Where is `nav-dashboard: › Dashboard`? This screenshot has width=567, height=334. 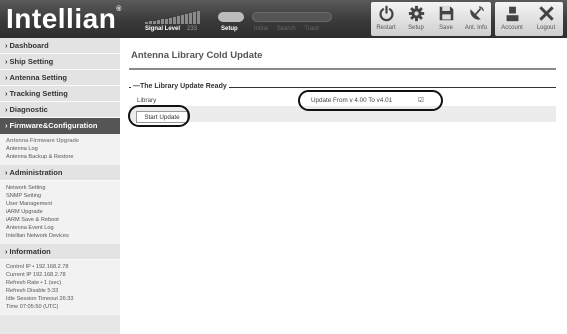
nav-dashboard: › Dashboard is located at coordinates (60, 46).